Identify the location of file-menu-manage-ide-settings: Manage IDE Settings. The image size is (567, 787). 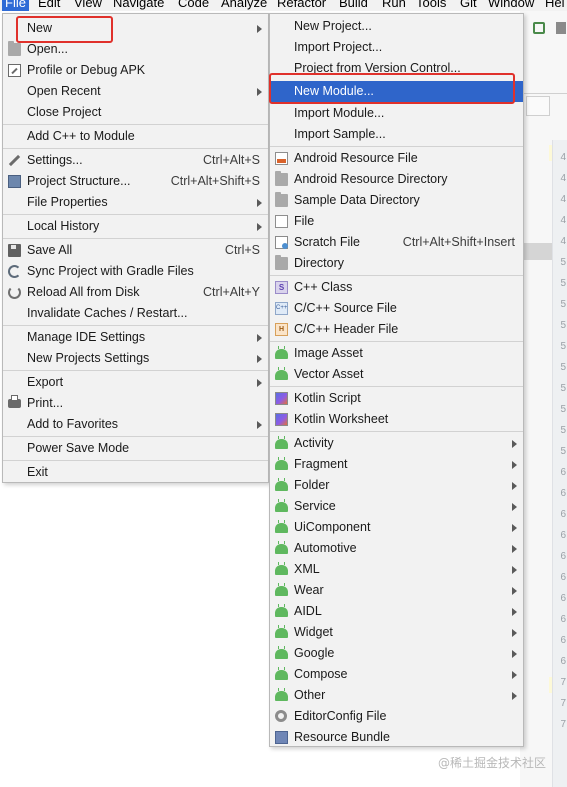
(135, 337).